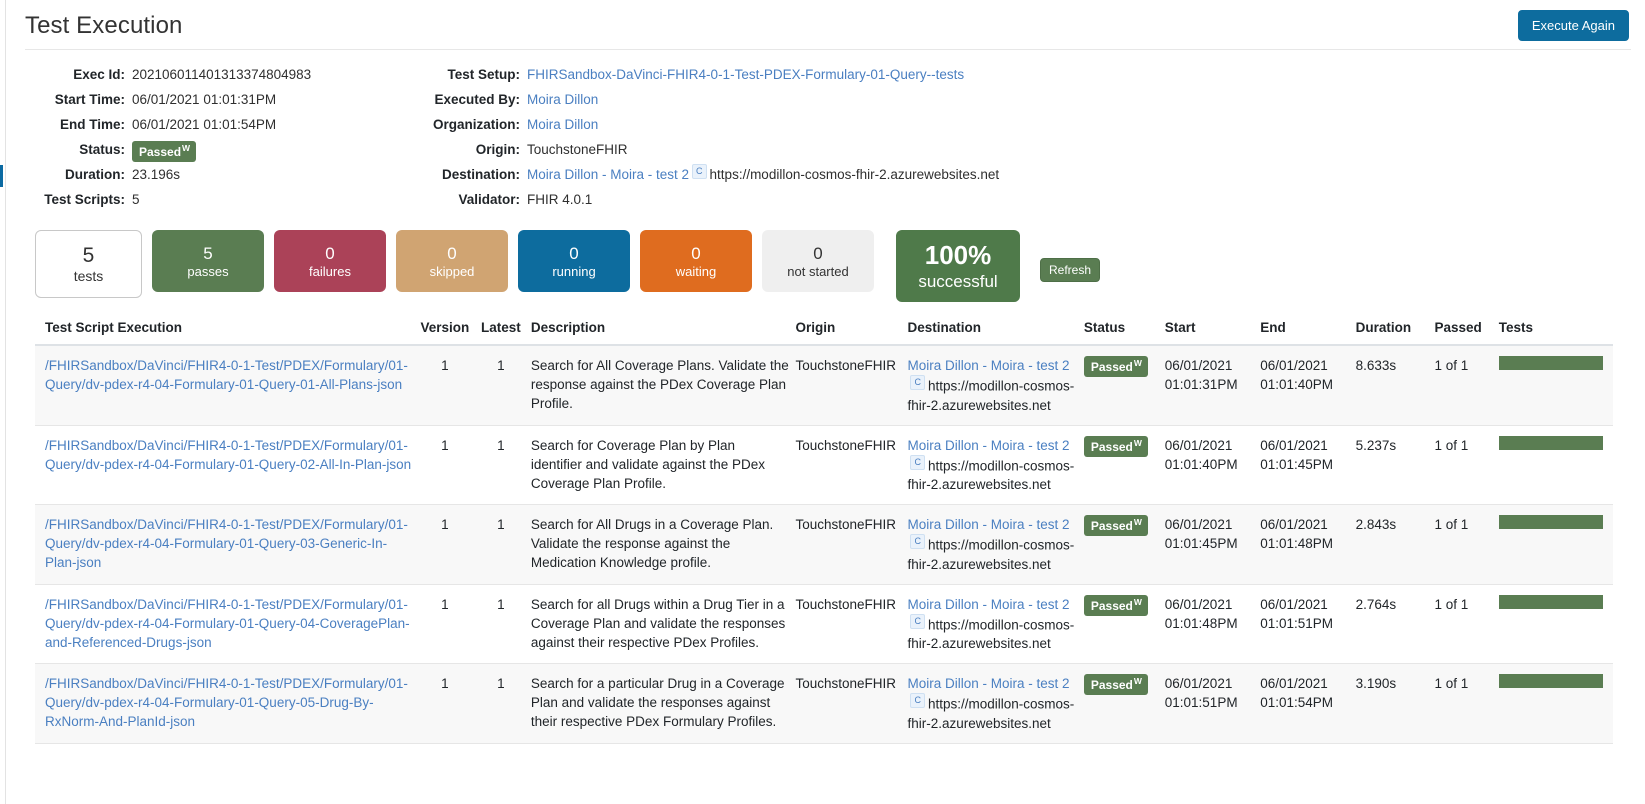 Image resolution: width=1645 pixels, height=804 pixels. I want to click on cell-end: 06/01/2021 01:01:51PM, so click(1308, 624).